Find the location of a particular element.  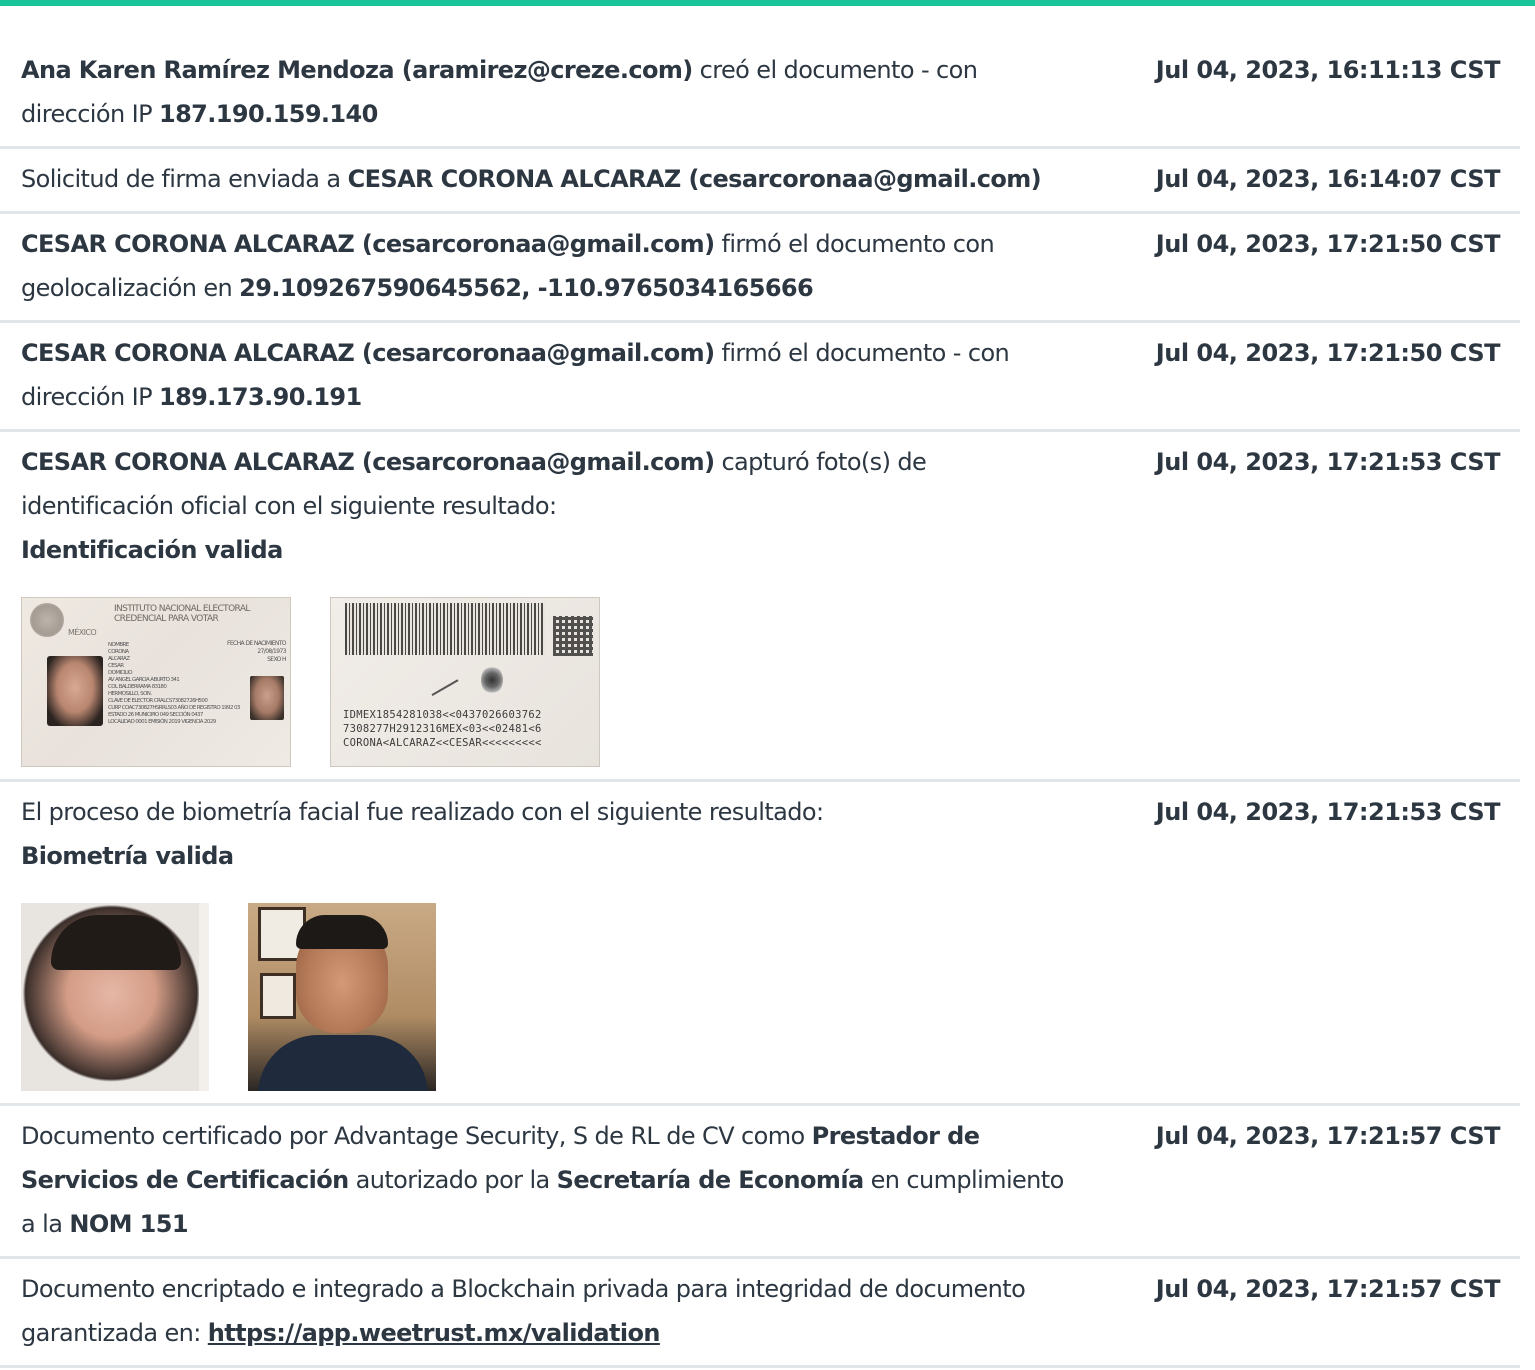

id-field: NOMBRE is located at coordinates (118, 645).